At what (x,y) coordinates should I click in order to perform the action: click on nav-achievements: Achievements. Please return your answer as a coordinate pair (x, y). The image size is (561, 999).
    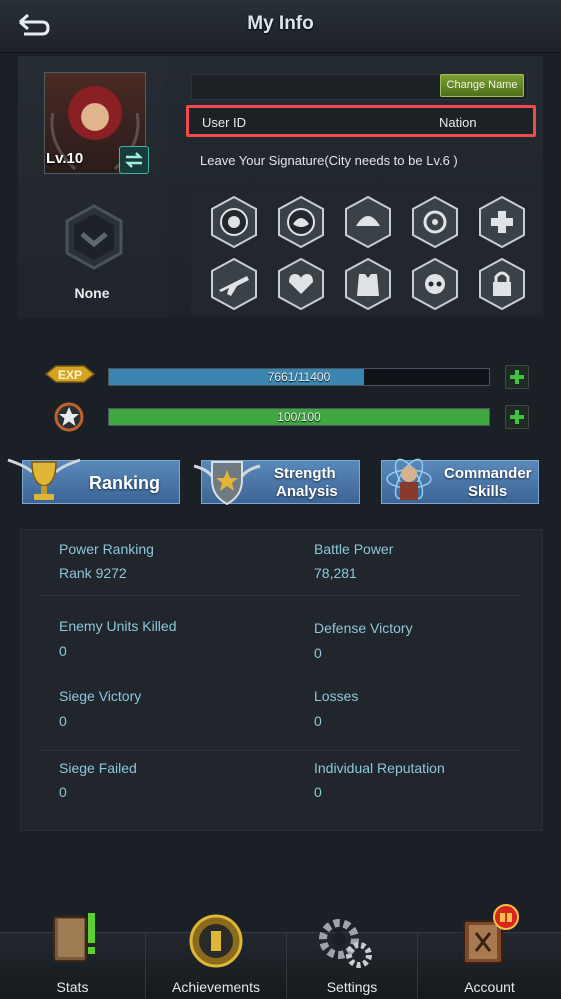
    Looking at the image, I should click on (216, 956).